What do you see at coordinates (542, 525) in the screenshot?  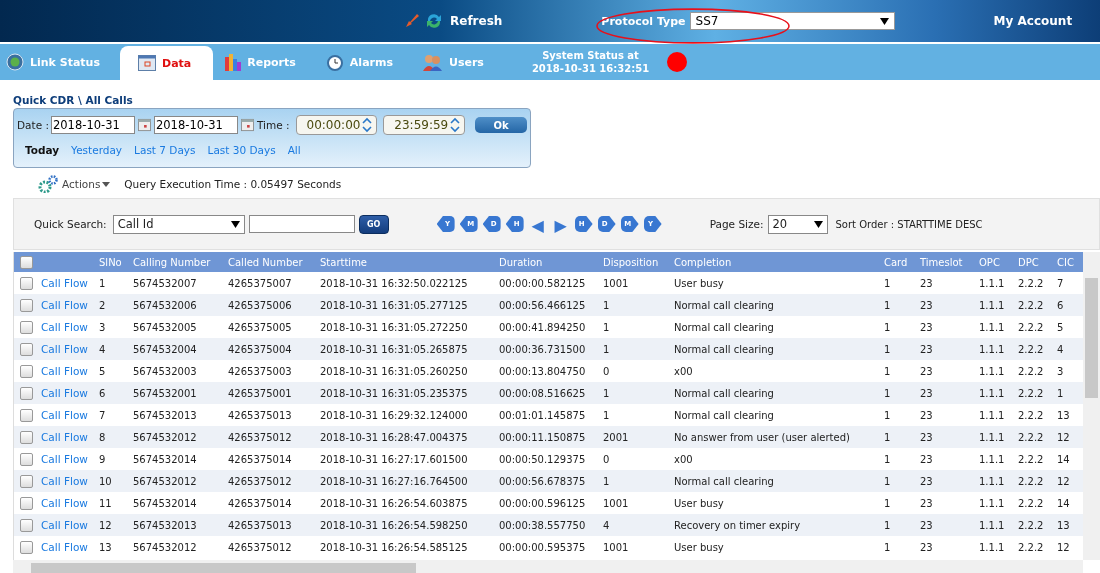 I see `table-cell-text: 00:00:38.557750` at bounding box center [542, 525].